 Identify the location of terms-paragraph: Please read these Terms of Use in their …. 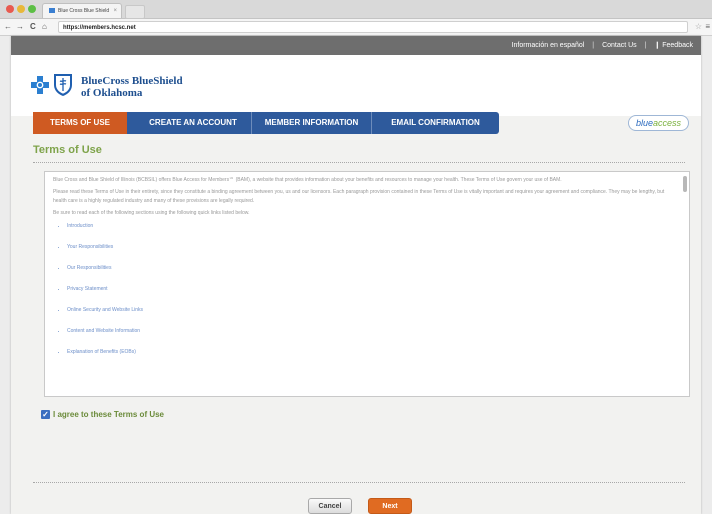
(359, 196).